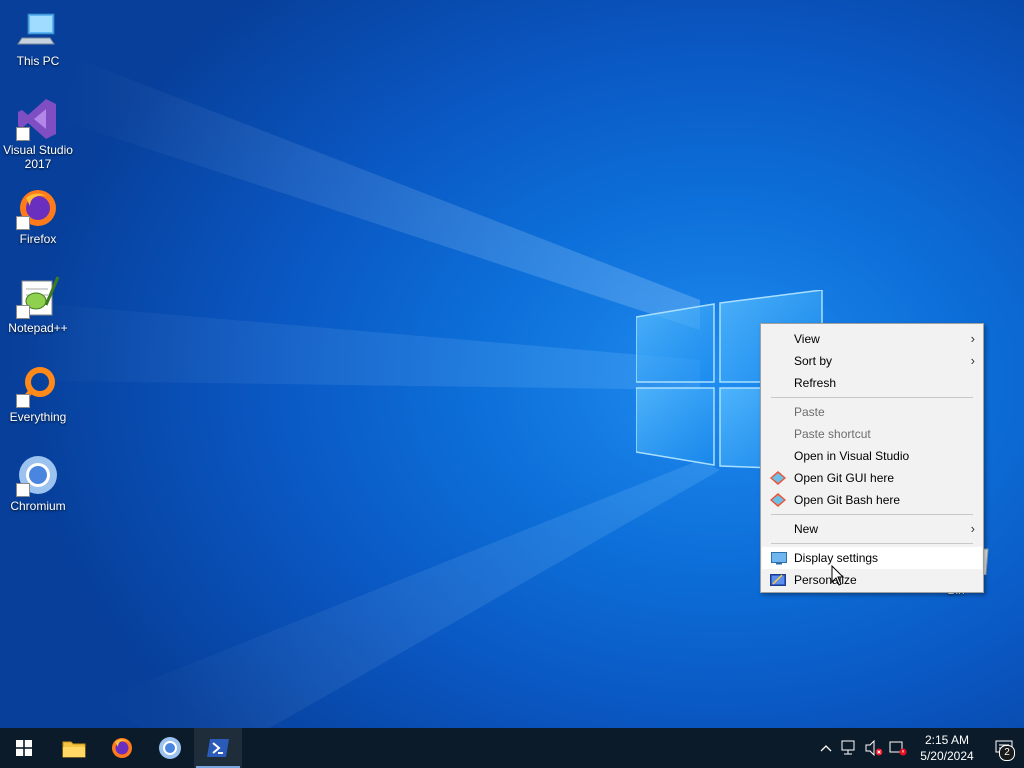 Image resolution: width=1024 pixels, height=768 pixels. Describe the element at coordinates (38, 328) in the screenshot. I see `desktop-icon-label: Notepad++` at that location.